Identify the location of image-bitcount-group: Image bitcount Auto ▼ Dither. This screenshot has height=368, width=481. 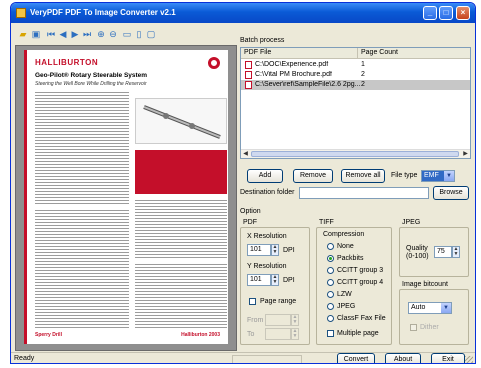
(434, 313).